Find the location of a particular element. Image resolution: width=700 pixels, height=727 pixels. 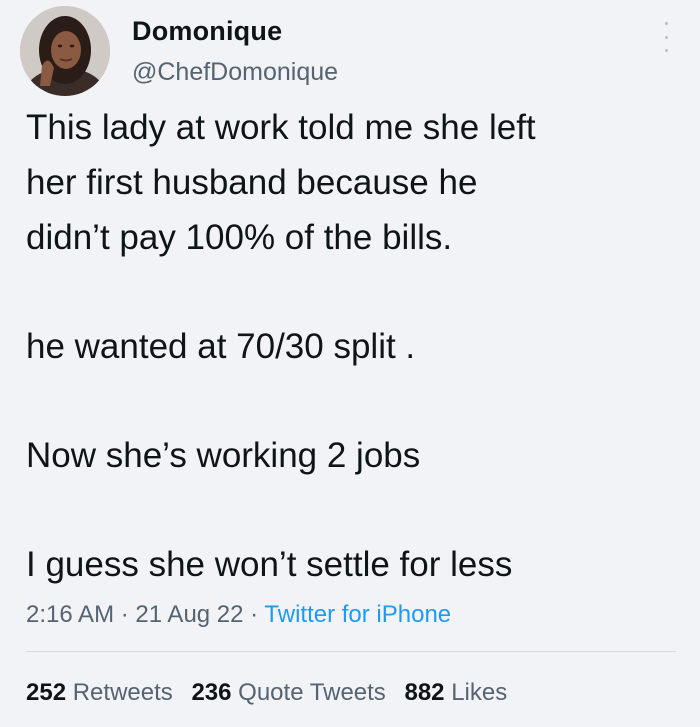

retweets-stat: 252 Retweets is located at coordinates (99, 692).